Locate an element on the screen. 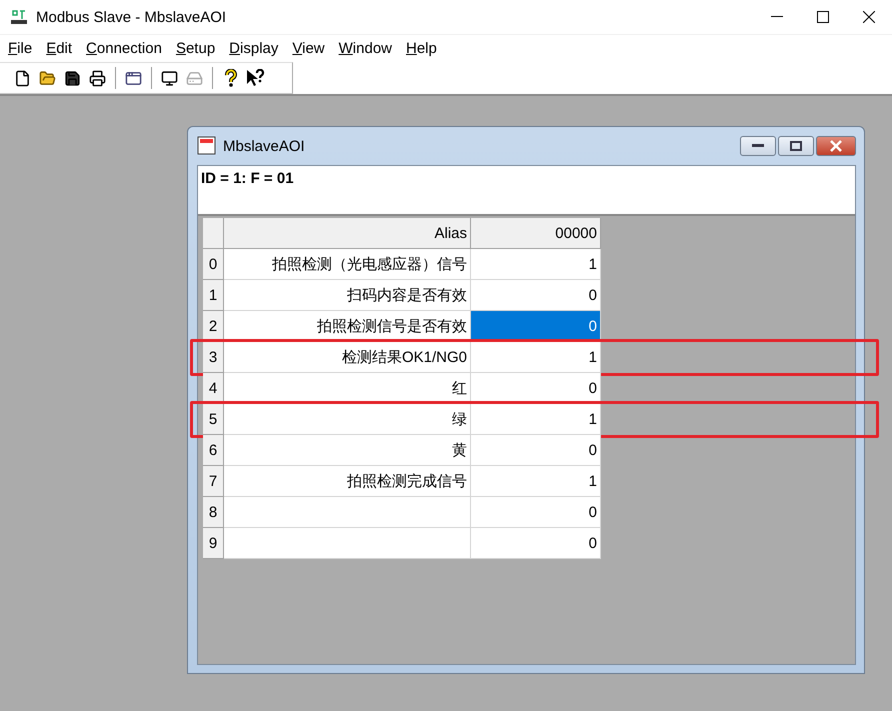 Image resolution: width=892 pixels, height=711 pixels. new-file-icon is located at coordinates (22, 78).